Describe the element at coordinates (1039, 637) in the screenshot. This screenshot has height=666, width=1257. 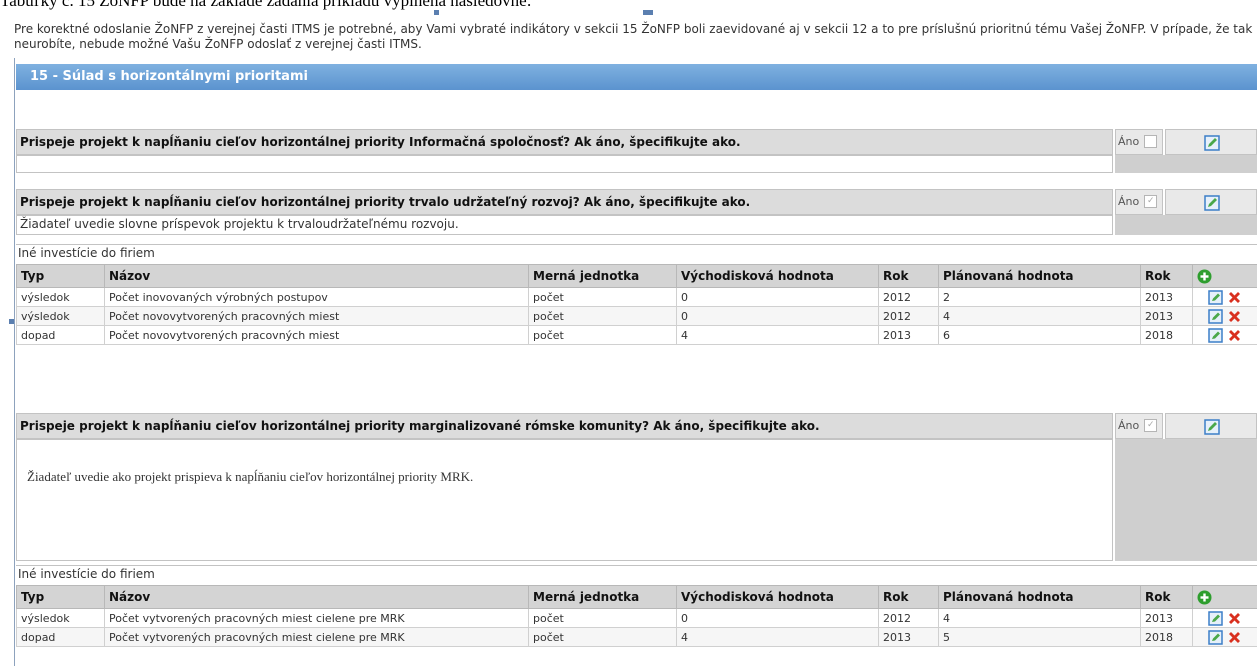
I see `cell-planovana-hodnota: 5` at that location.